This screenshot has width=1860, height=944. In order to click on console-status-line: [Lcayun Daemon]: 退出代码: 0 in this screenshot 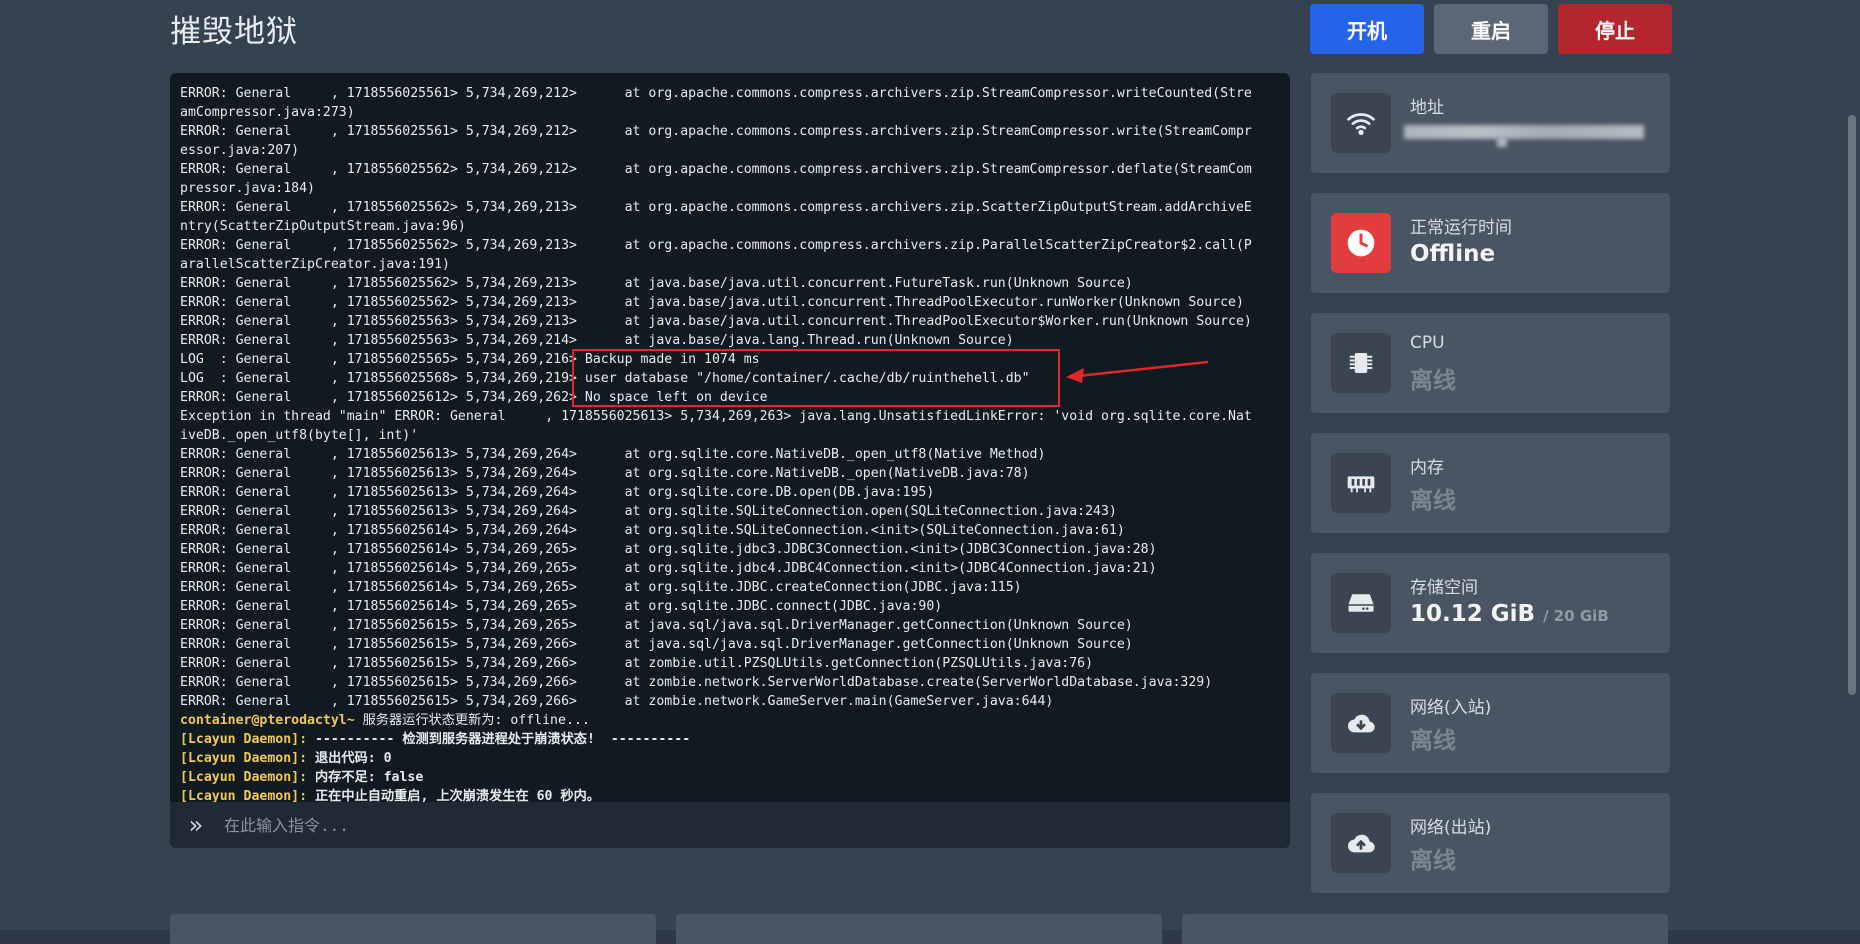, I will do `click(730, 758)`.